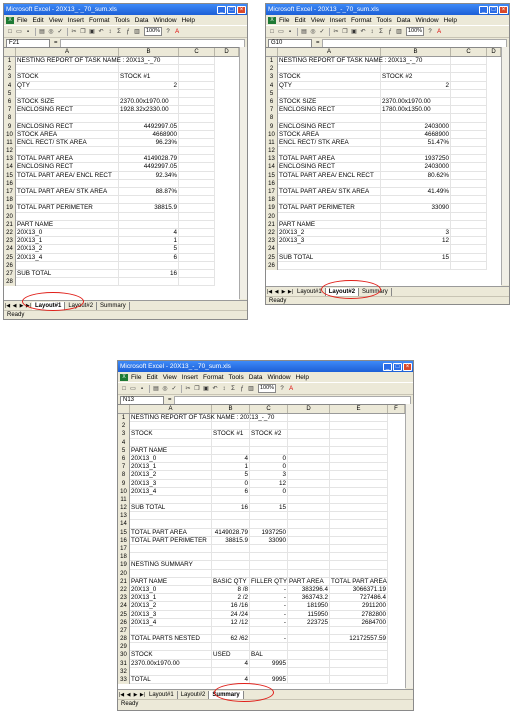 The height and width of the screenshot is (716, 512). Describe the element at coordinates (171, 663) in the screenshot. I see `cell: 2370.00x1970.00` at that location.